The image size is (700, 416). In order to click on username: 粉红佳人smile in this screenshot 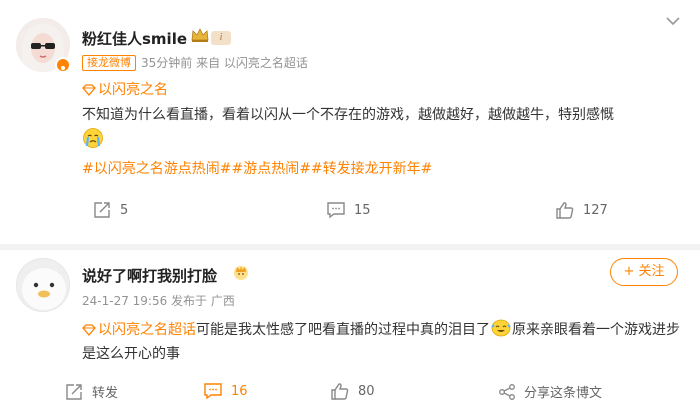, I will do `click(134, 38)`.